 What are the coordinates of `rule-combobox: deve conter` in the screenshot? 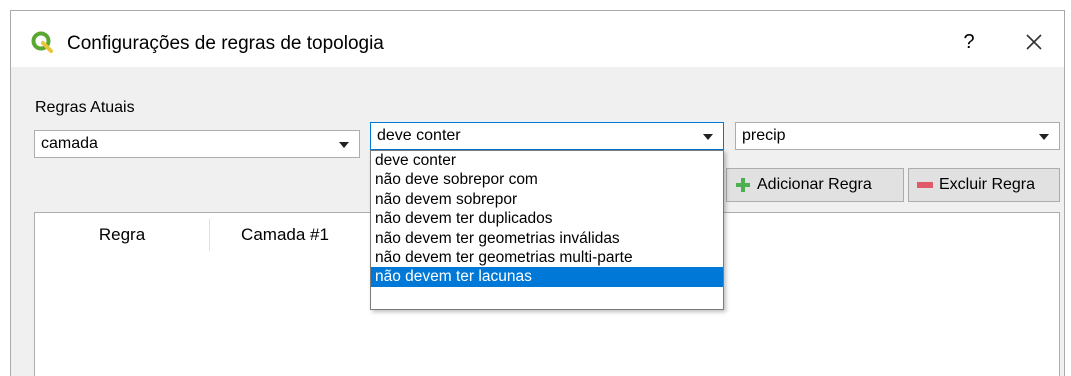 It's located at (547, 136).